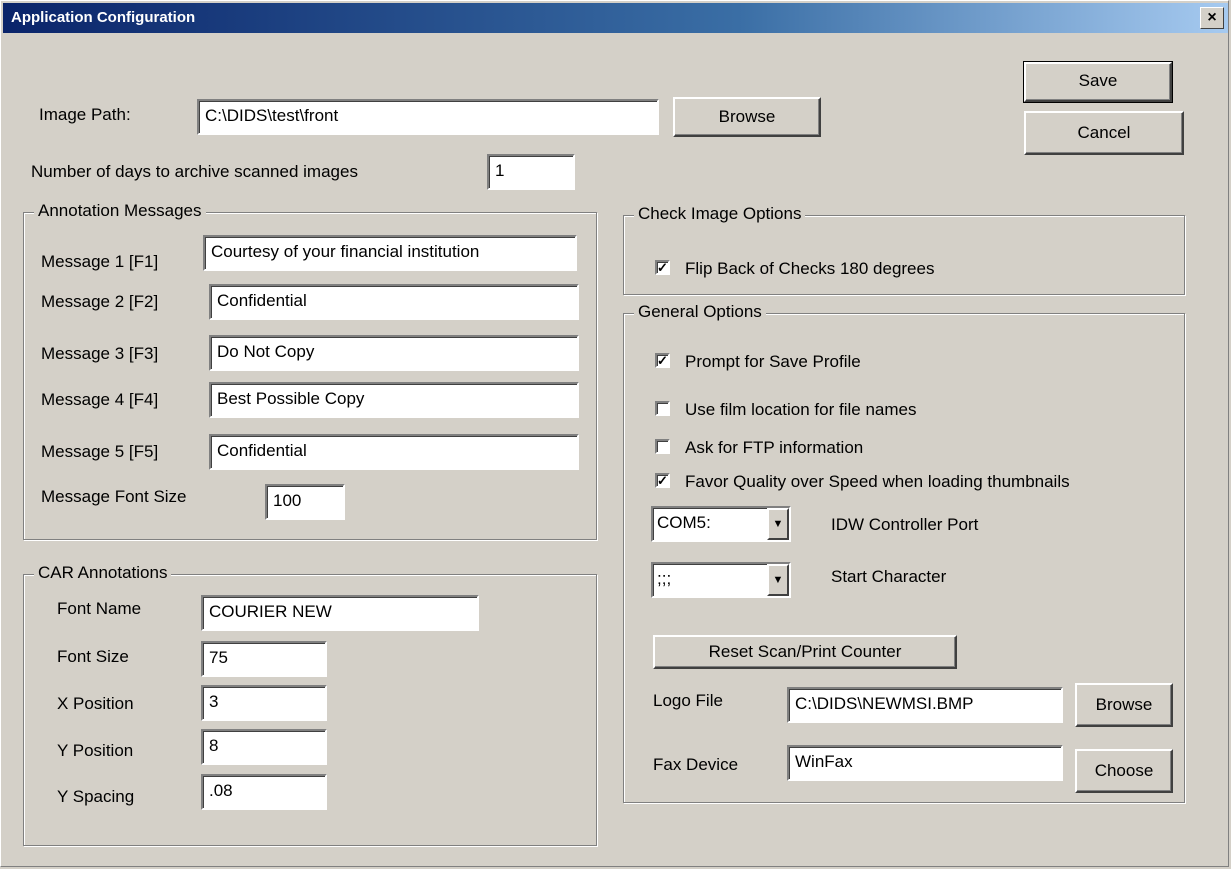  What do you see at coordinates (889, 576) in the screenshot?
I see `start-character-label: Start Character` at bounding box center [889, 576].